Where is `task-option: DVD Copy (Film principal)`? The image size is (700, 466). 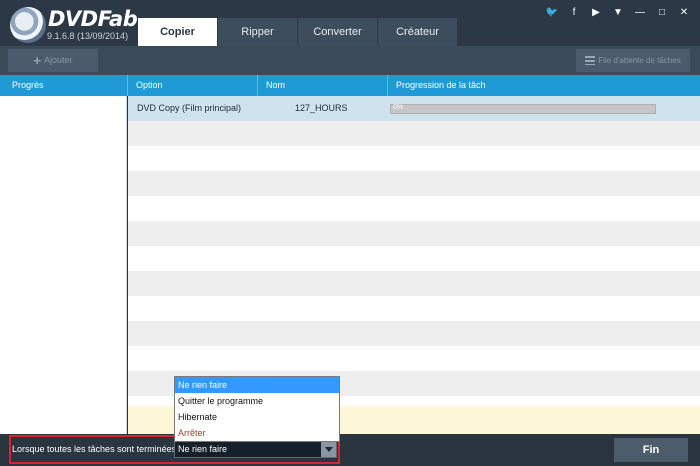
task-option: DVD Copy (Film principal) is located at coordinates (189, 108).